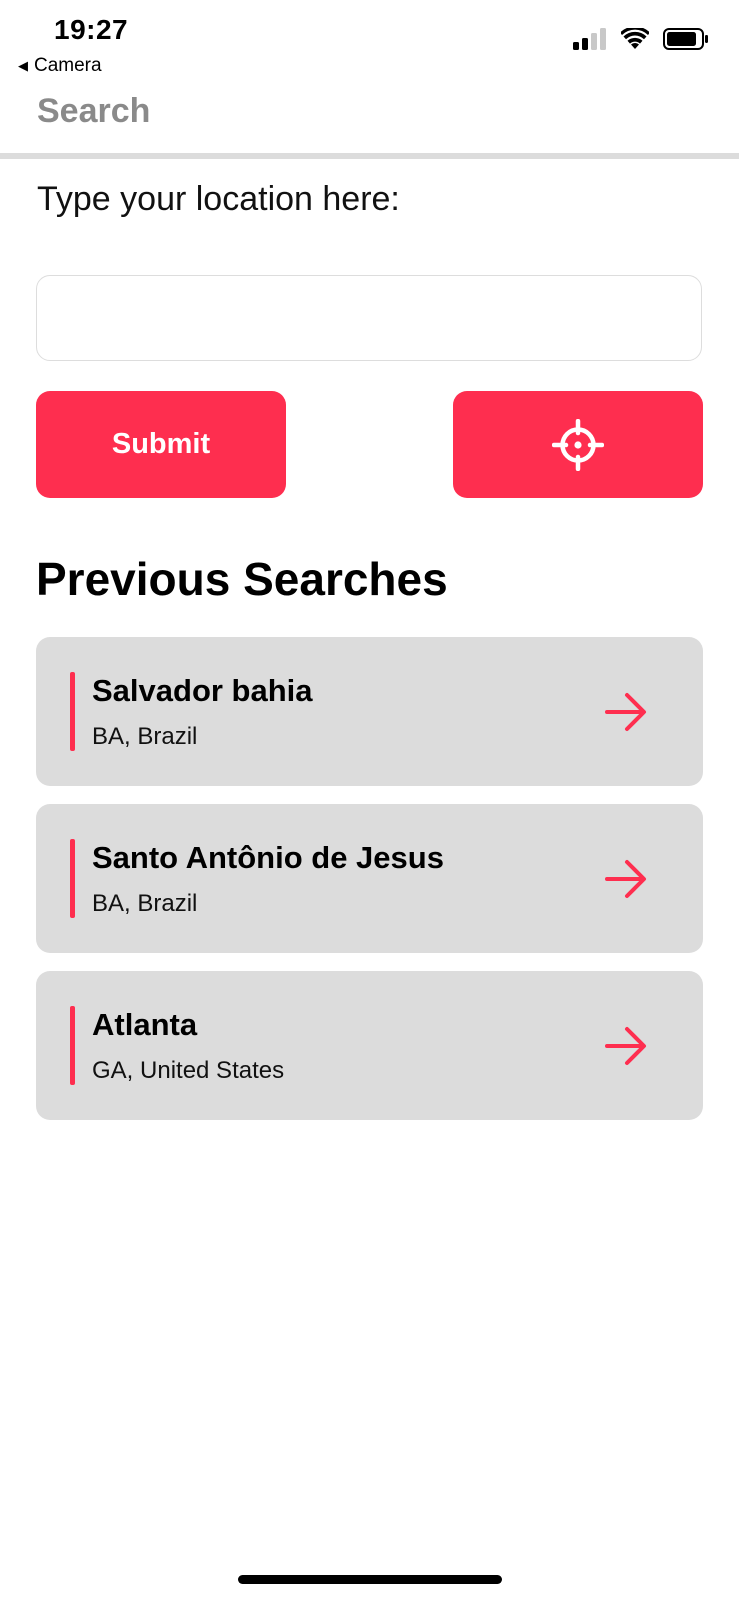 The width and height of the screenshot is (739, 1600). I want to click on list-item: Salvador bahia BA, Brazil, so click(369, 711).